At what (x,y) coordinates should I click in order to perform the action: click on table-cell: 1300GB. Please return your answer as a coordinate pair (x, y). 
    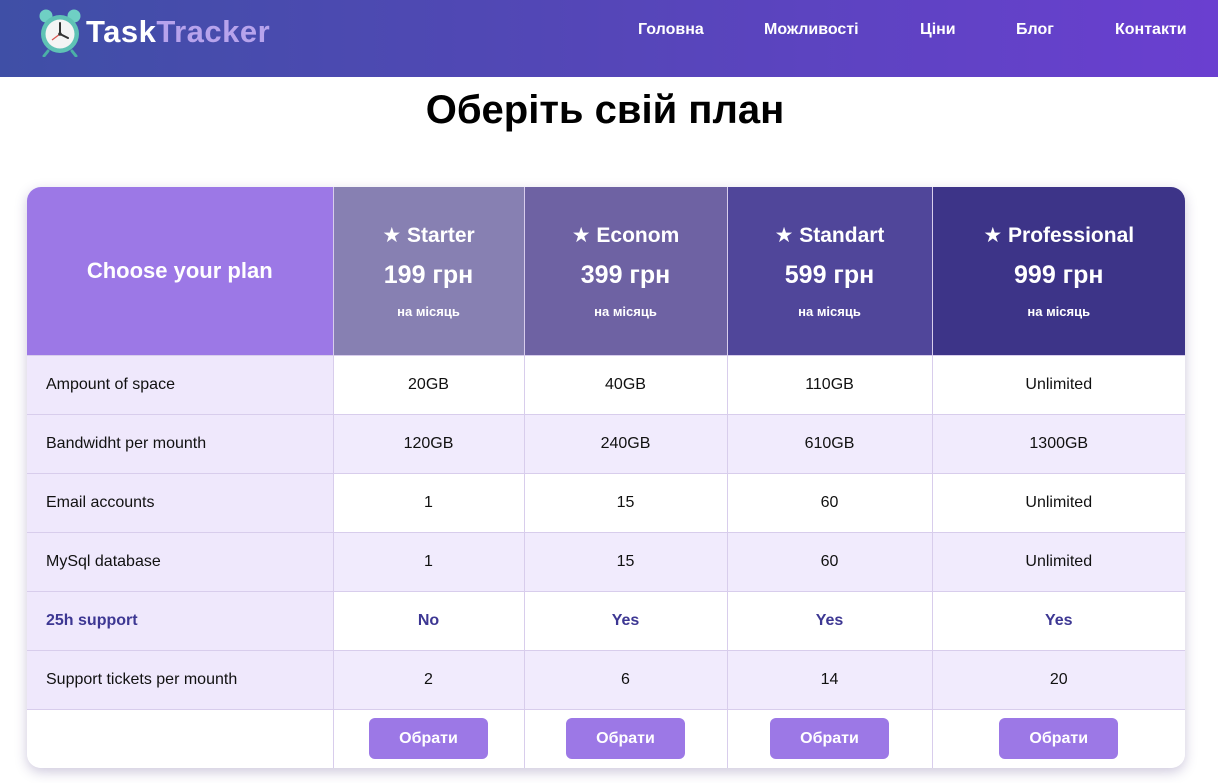
    Looking at the image, I should click on (1058, 443).